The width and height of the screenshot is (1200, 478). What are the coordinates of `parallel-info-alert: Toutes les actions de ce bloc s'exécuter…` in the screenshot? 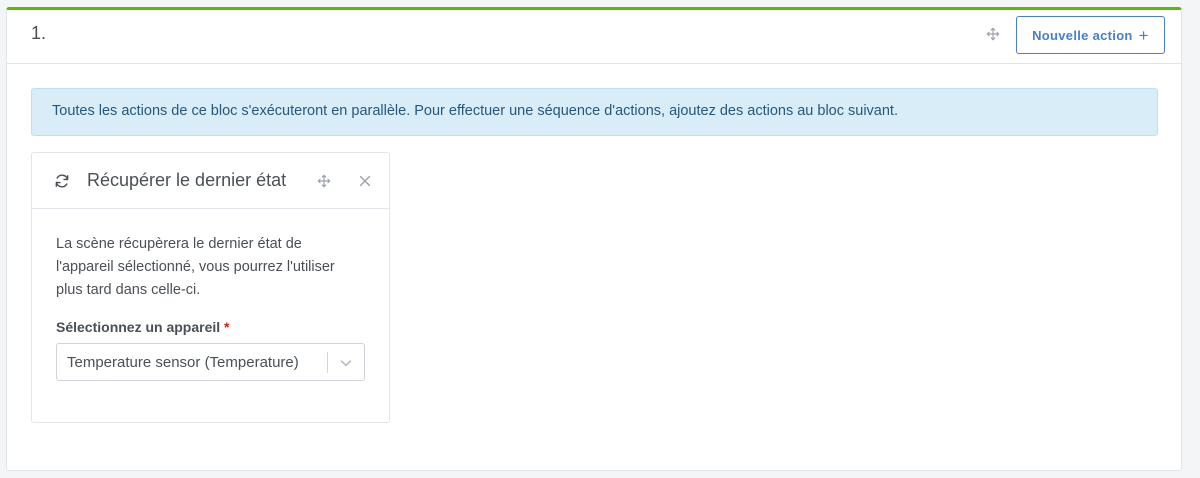 It's located at (594, 112).